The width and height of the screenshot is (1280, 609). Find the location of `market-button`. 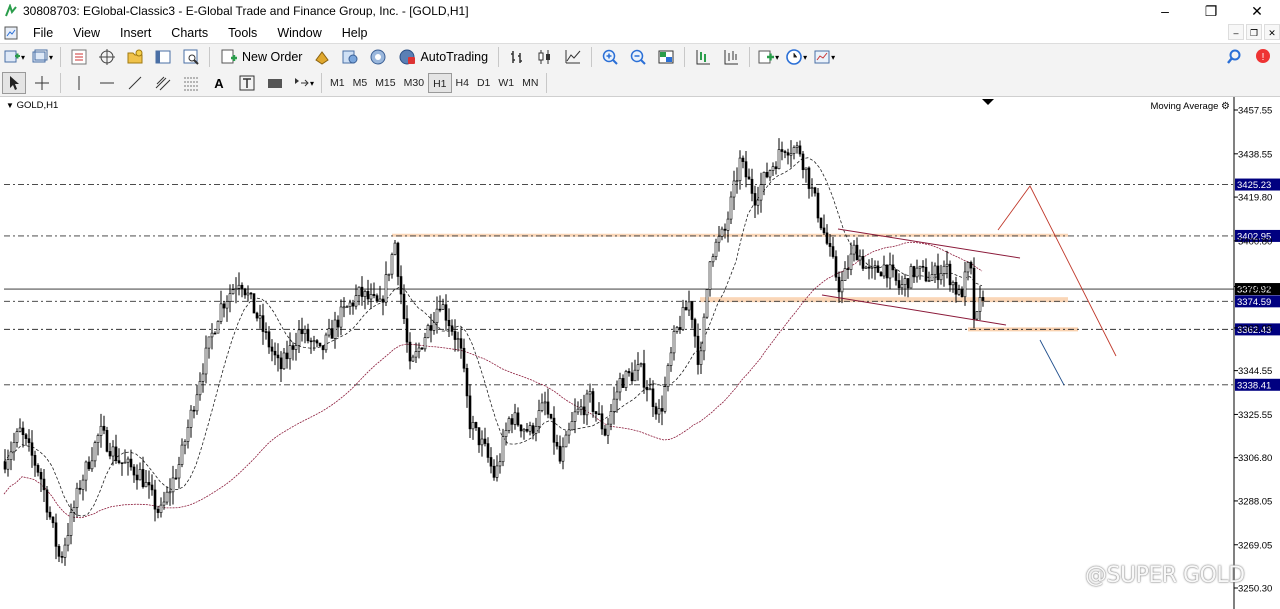

market-button is located at coordinates (350, 57).